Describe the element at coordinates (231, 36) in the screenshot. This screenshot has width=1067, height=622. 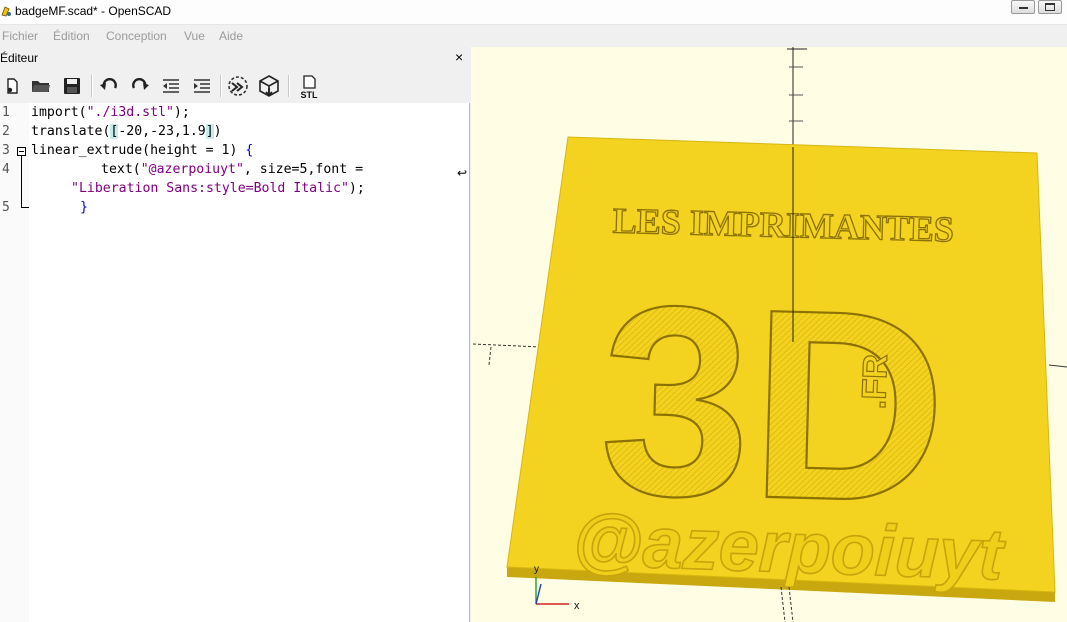
I see `menu-aide: Aide` at that location.